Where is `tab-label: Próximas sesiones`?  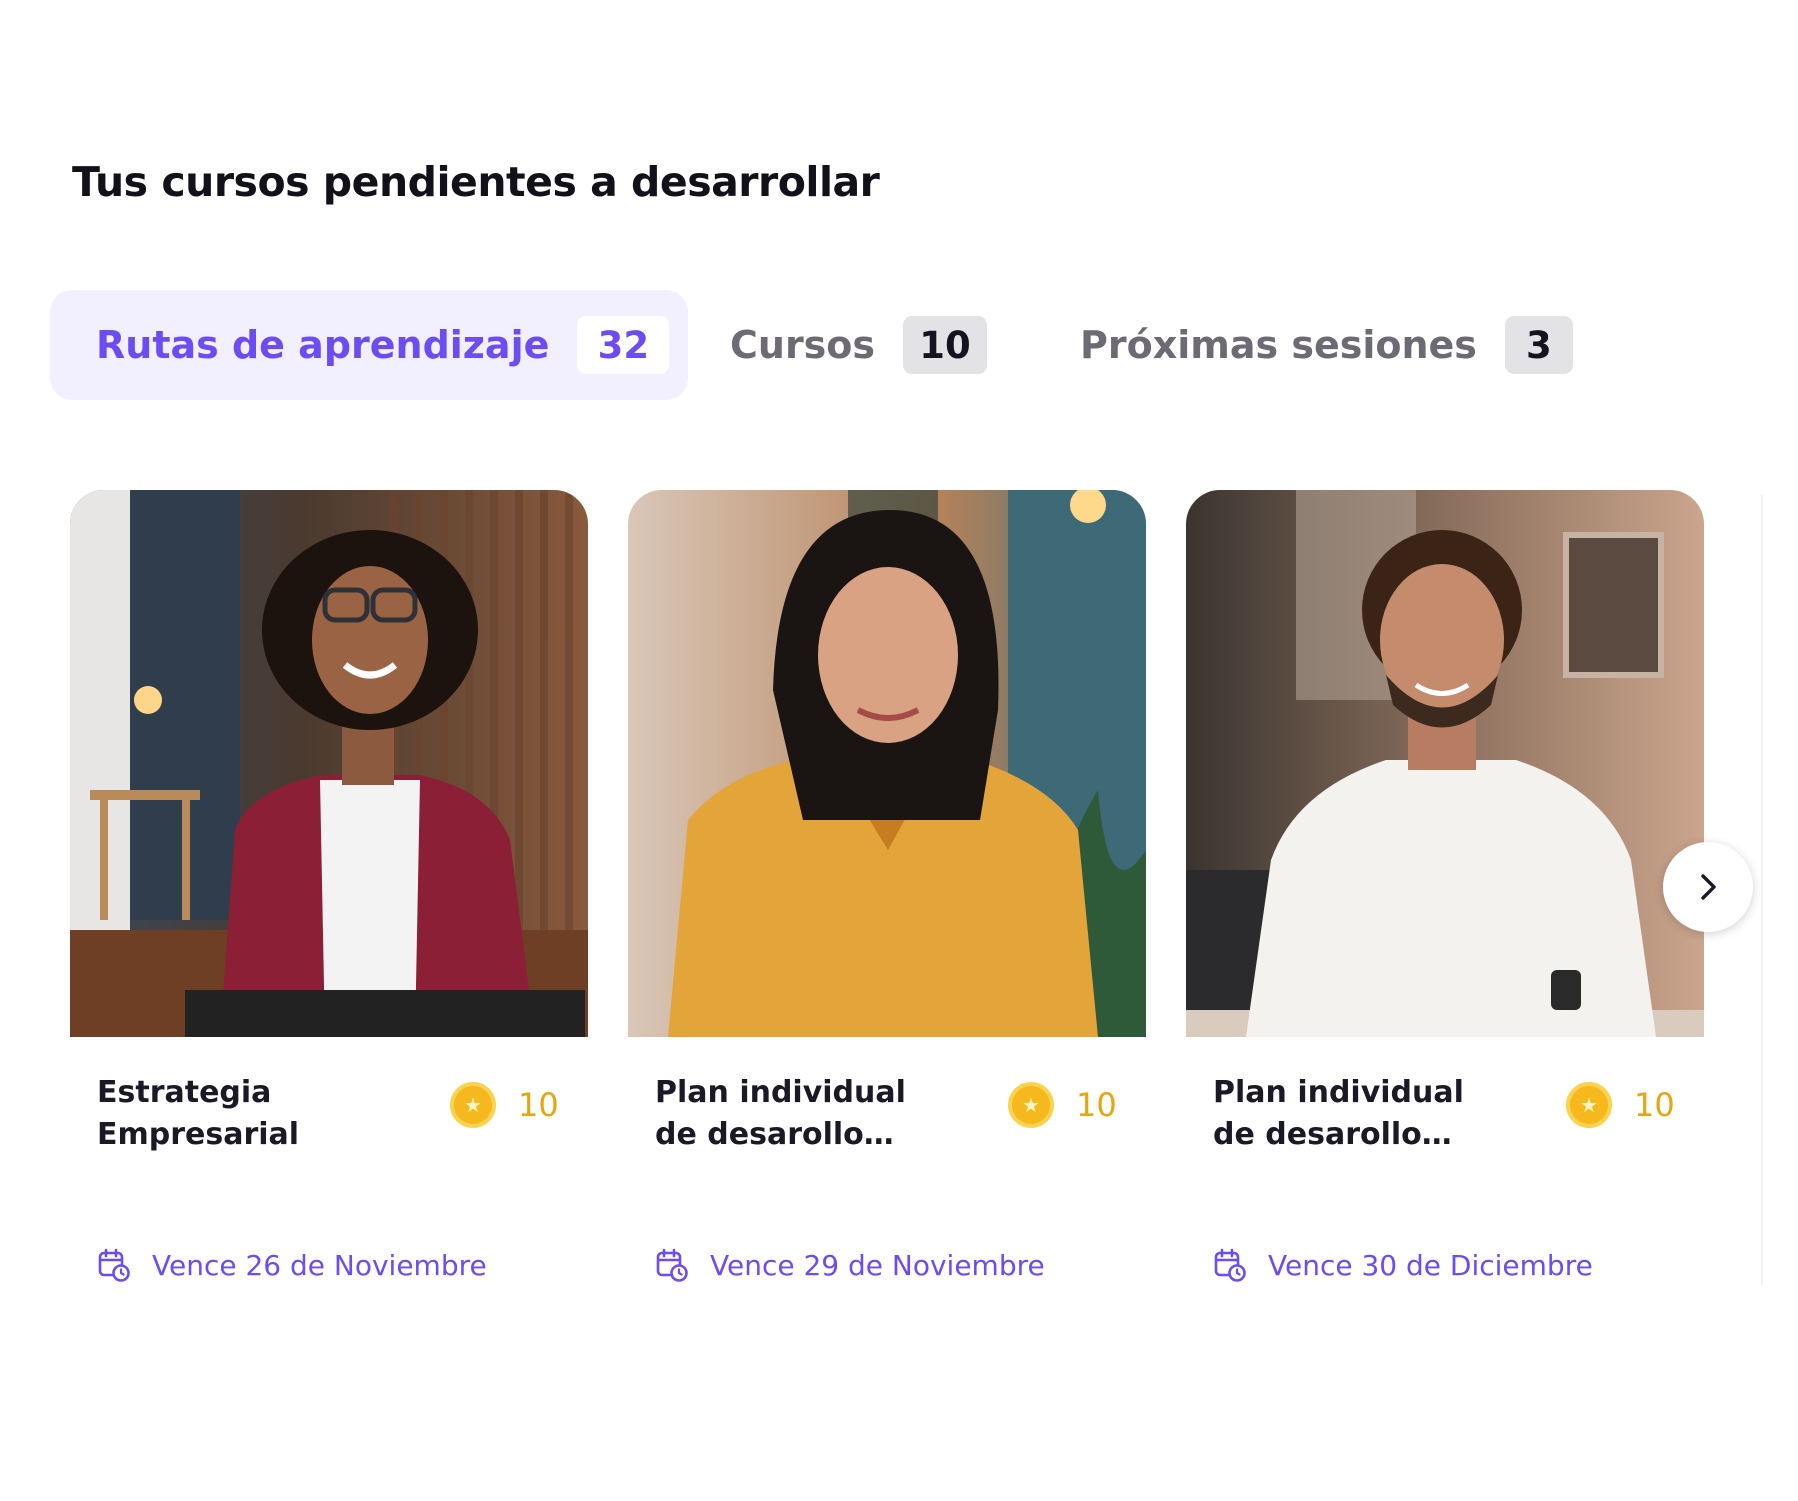
tab-label: Próximas sesiones is located at coordinates (1278, 345).